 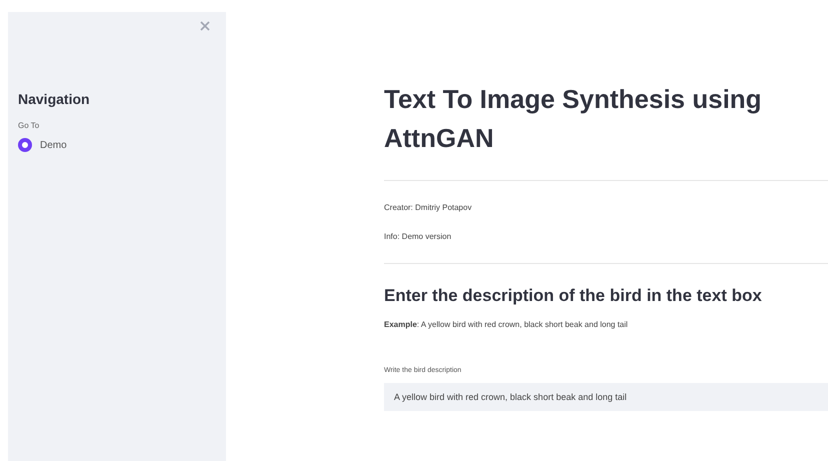 What do you see at coordinates (418, 236) in the screenshot?
I see `info-text: Info: Demo version` at bounding box center [418, 236].